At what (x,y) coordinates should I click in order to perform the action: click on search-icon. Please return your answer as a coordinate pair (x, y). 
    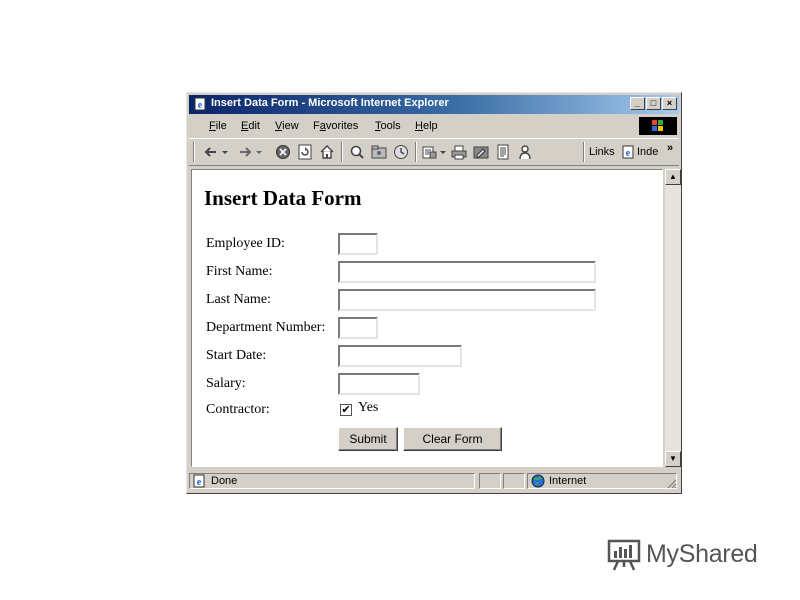
    Looking at the image, I should click on (357, 152).